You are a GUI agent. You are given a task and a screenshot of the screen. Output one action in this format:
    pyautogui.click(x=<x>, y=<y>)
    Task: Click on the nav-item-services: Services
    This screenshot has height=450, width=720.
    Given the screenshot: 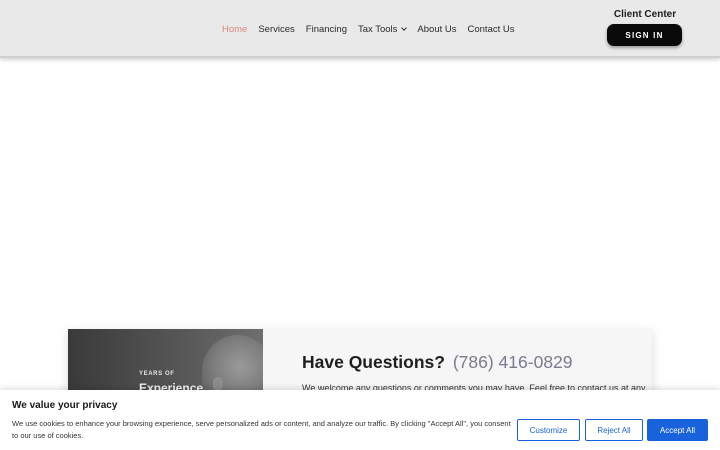 What is the action you would take?
    pyautogui.click(x=276, y=29)
    